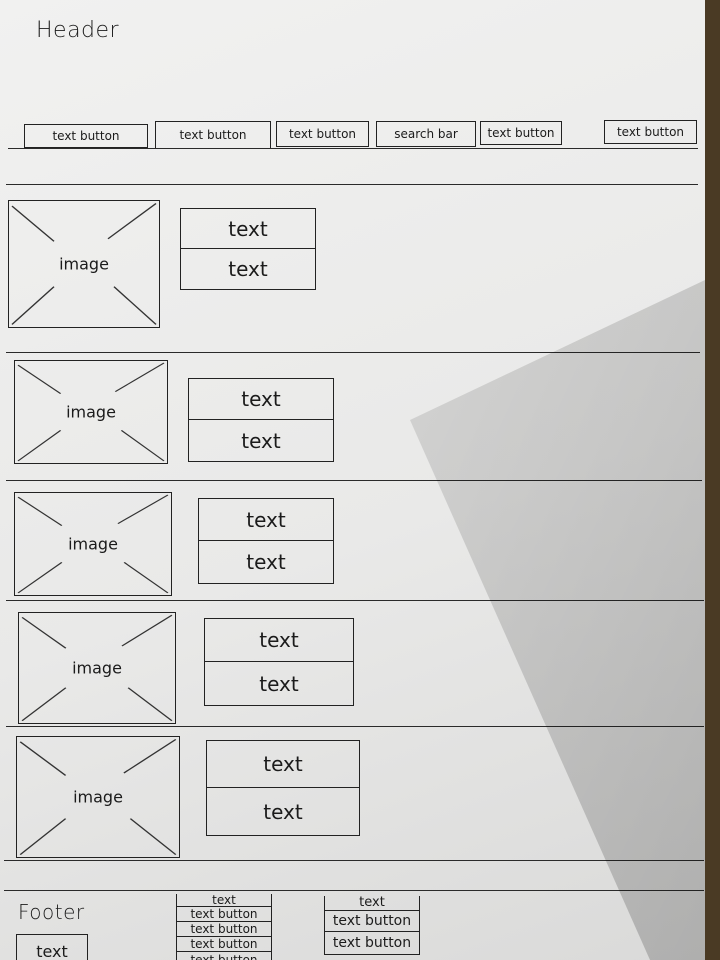 This screenshot has height=960, width=720. Describe the element at coordinates (86, 136) in the screenshot. I see `nav-text-button-1: text button` at that location.